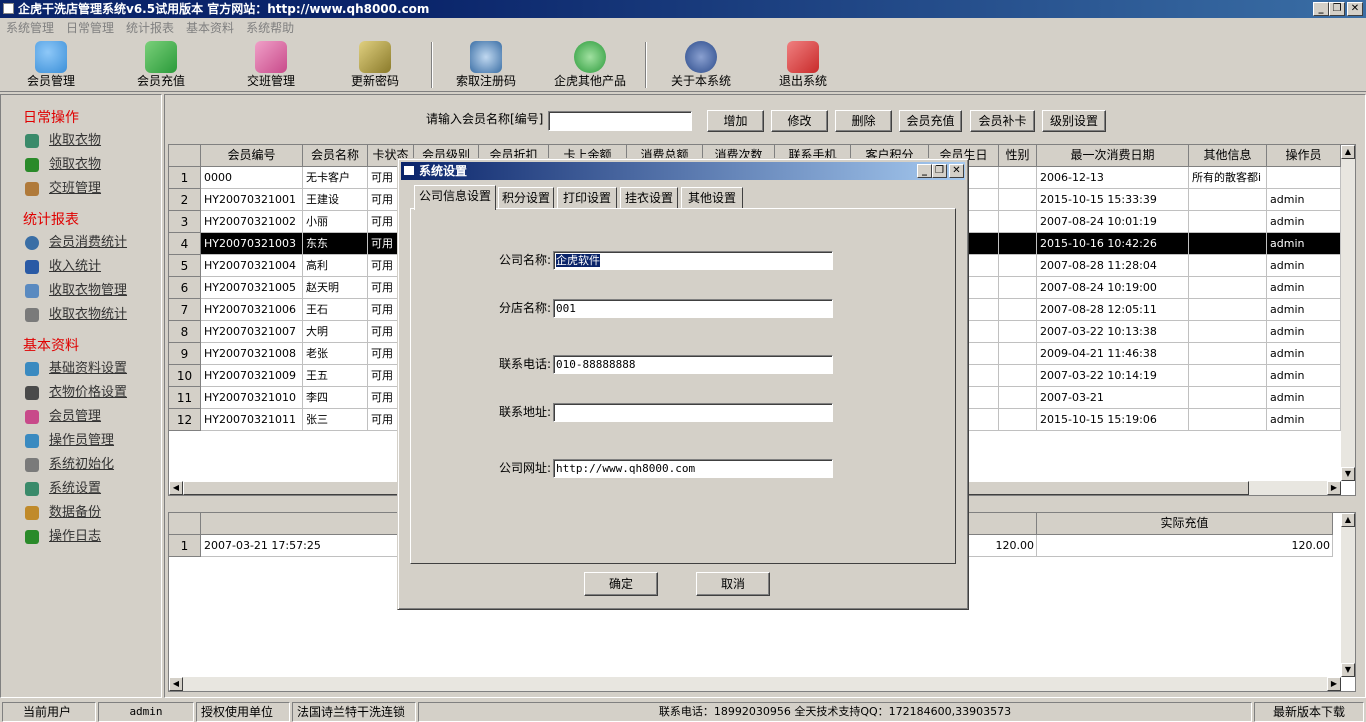  I want to click on download-link: 最新版本下载, so click(1309, 712).